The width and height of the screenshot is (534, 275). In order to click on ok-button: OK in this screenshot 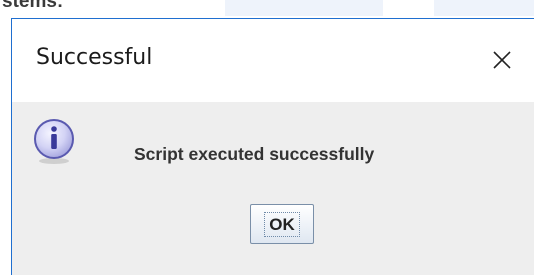, I will do `click(282, 224)`.